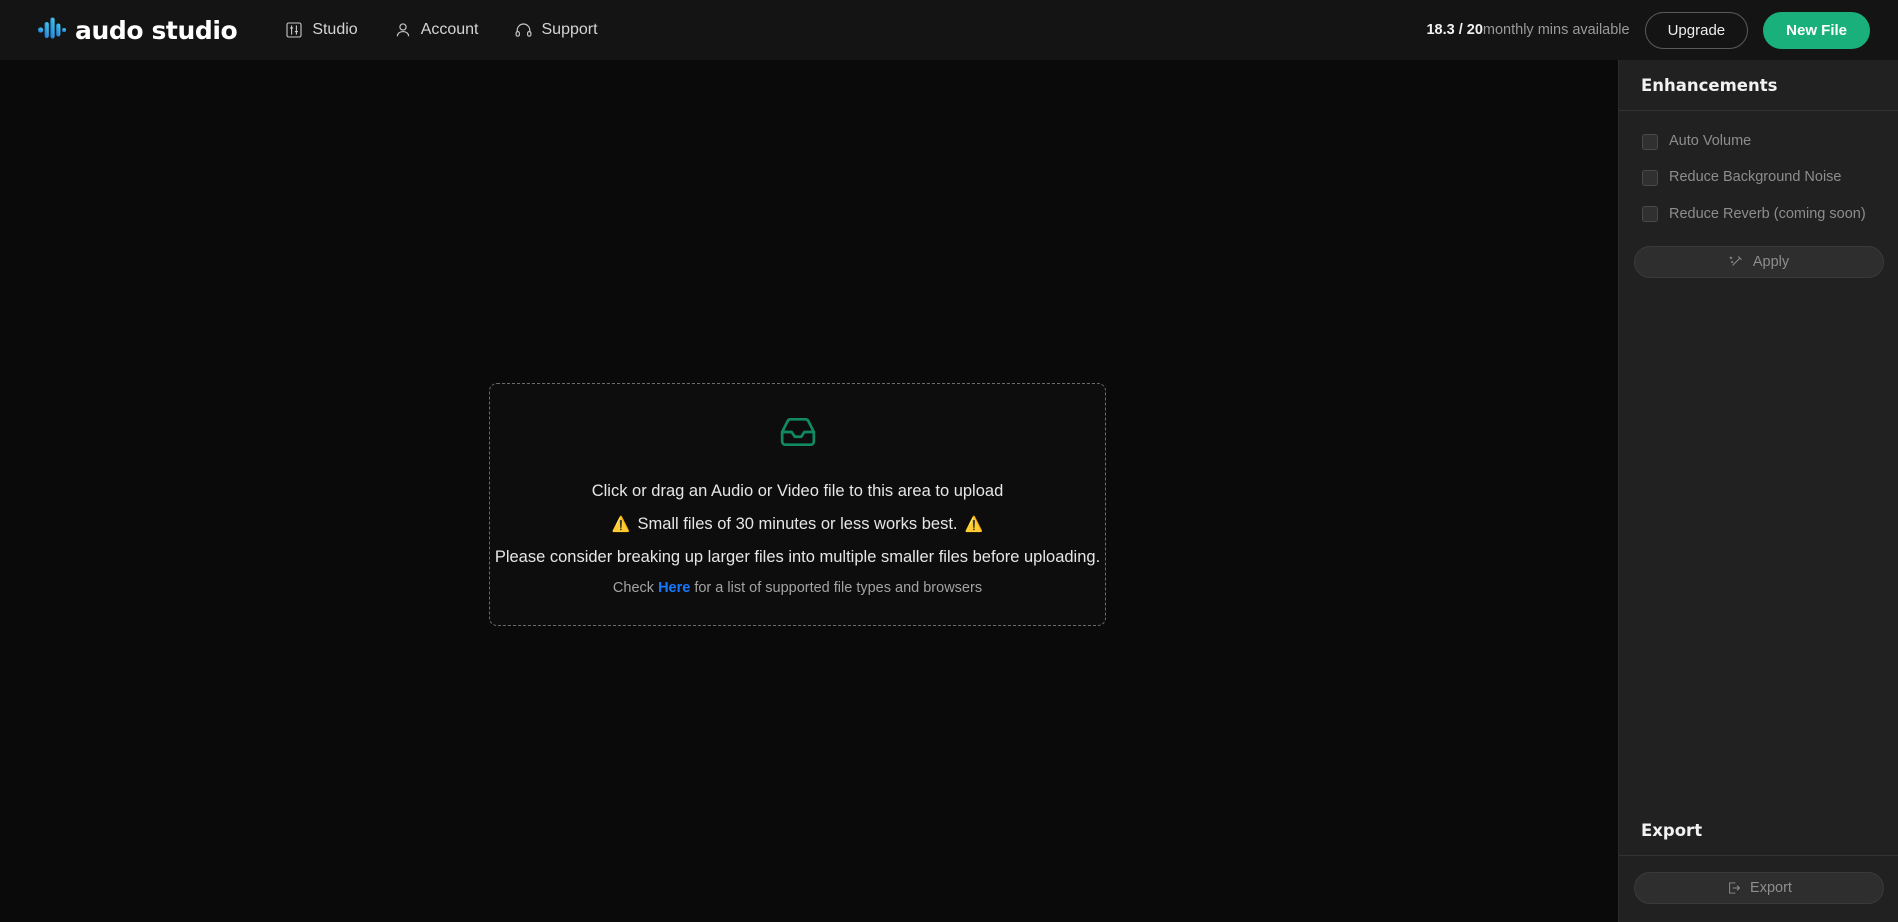  What do you see at coordinates (1710, 141) in the screenshot?
I see `checkbox-label-auto-volume: Auto Volume` at bounding box center [1710, 141].